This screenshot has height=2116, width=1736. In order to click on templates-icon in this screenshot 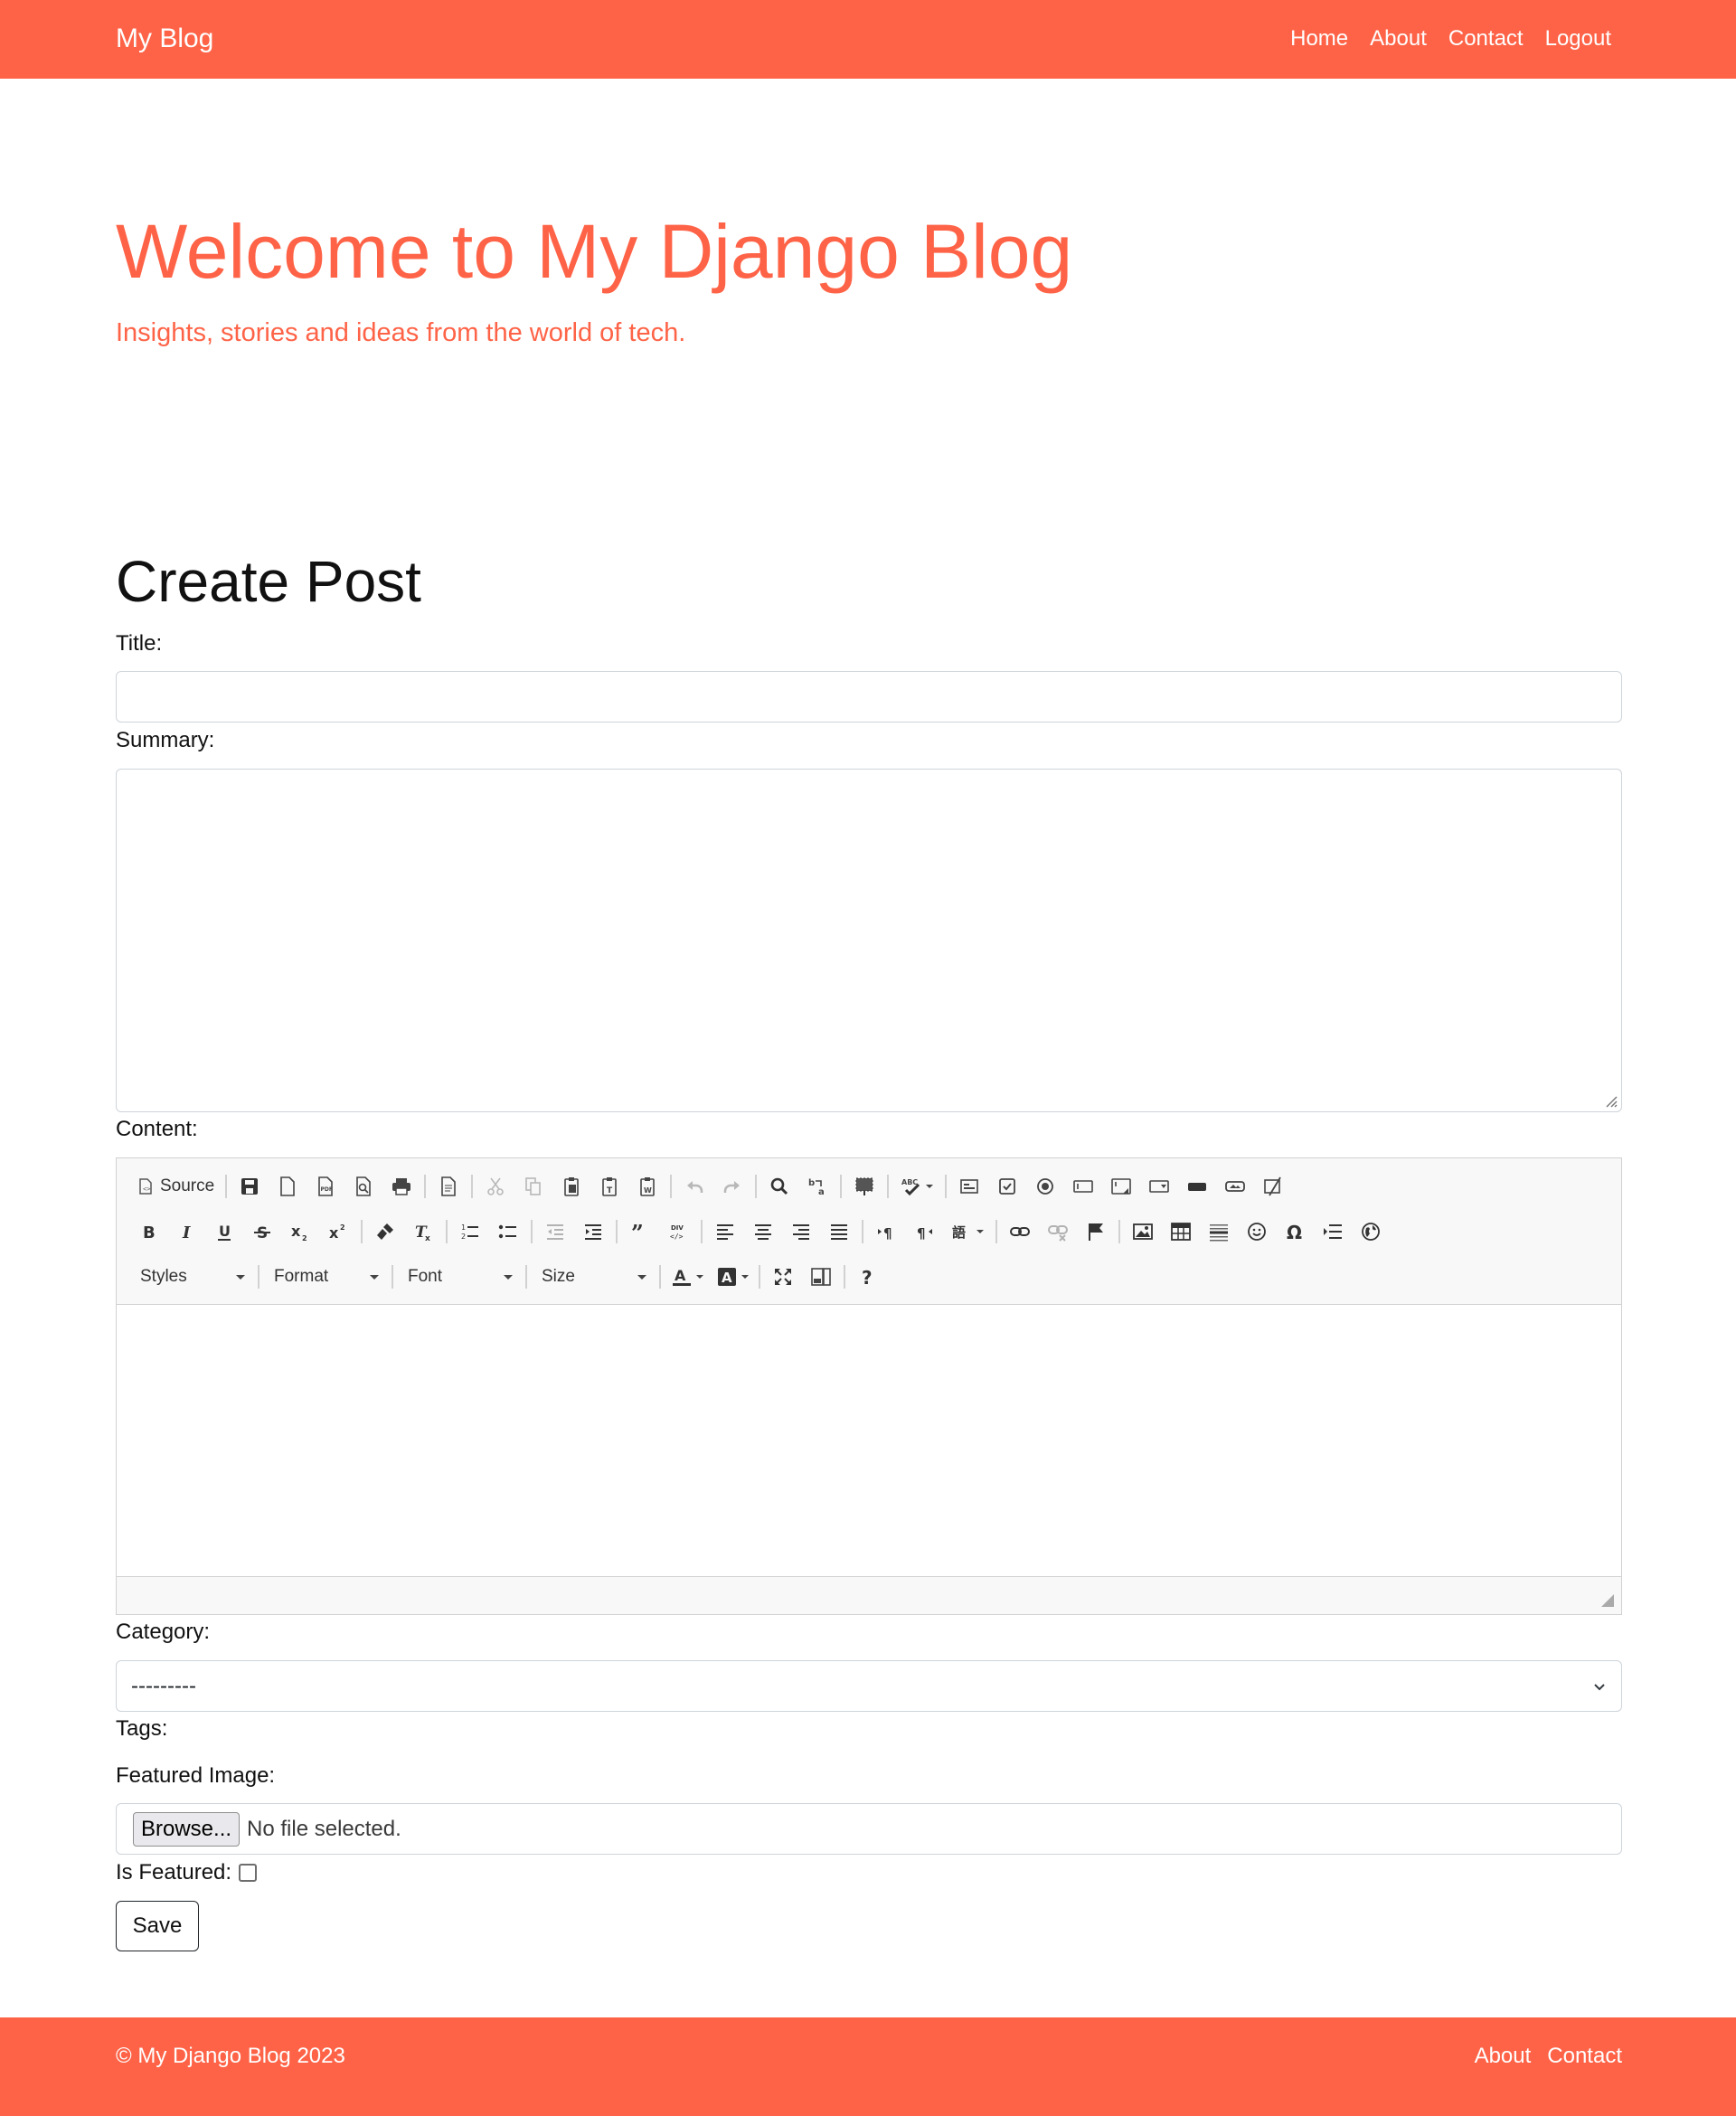, I will do `click(449, 1186)`.